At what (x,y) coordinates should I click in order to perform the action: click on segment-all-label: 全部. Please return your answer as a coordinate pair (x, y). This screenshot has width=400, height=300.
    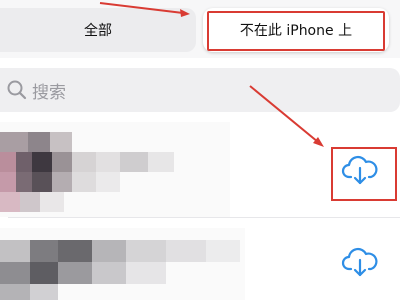
    Looking at the image, I should click on (98, 31).